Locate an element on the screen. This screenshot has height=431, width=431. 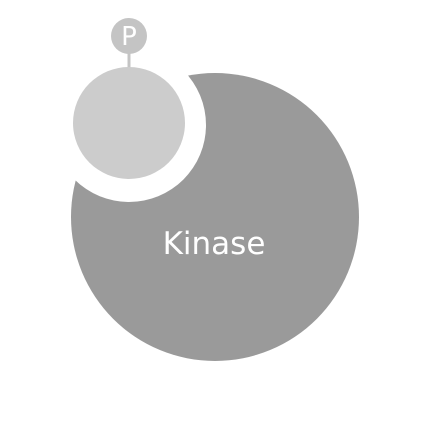
kinase-label: Kinase is located at coordinates (214, 244).